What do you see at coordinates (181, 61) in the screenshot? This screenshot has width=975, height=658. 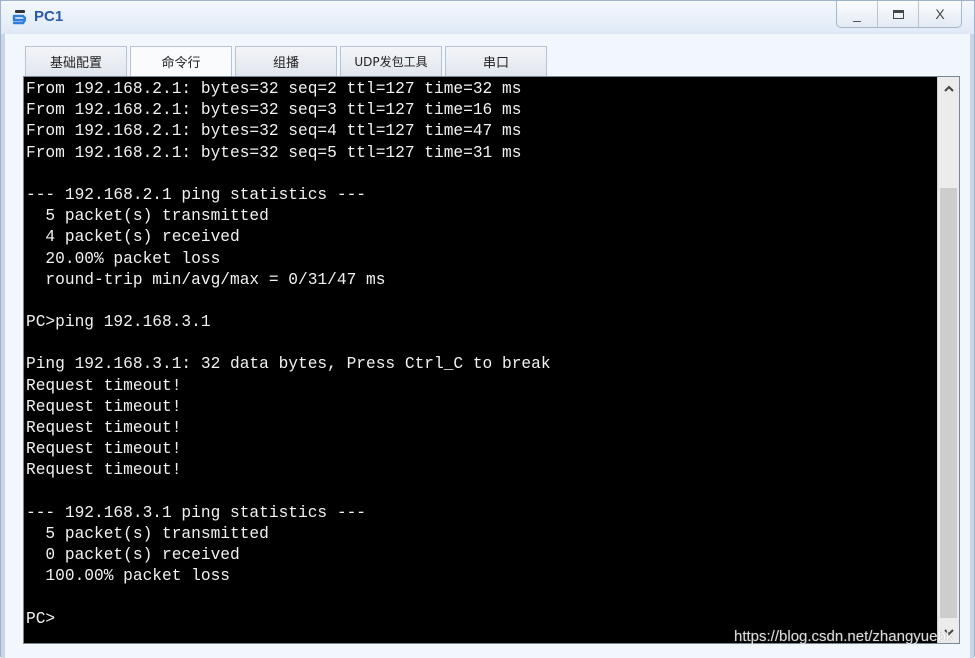 I see `tab-command-line: 命令行` at bounding box center [181, 61].